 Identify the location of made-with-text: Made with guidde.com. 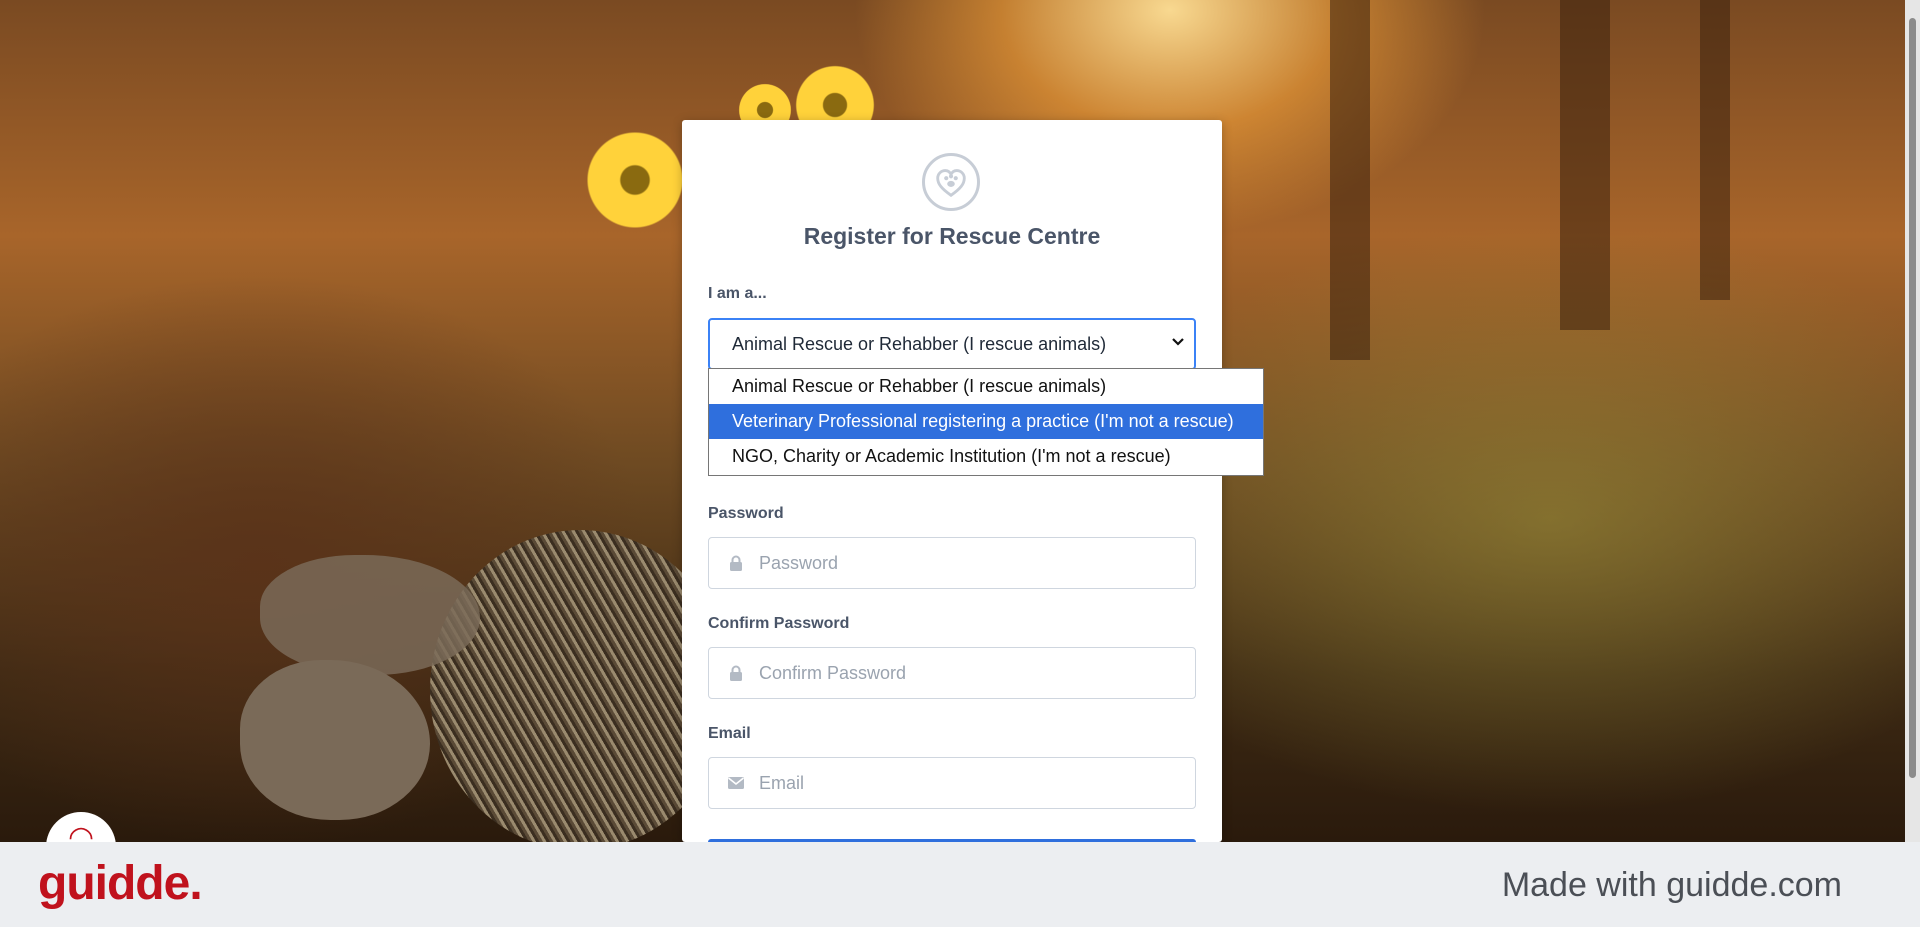
(1671, 885).